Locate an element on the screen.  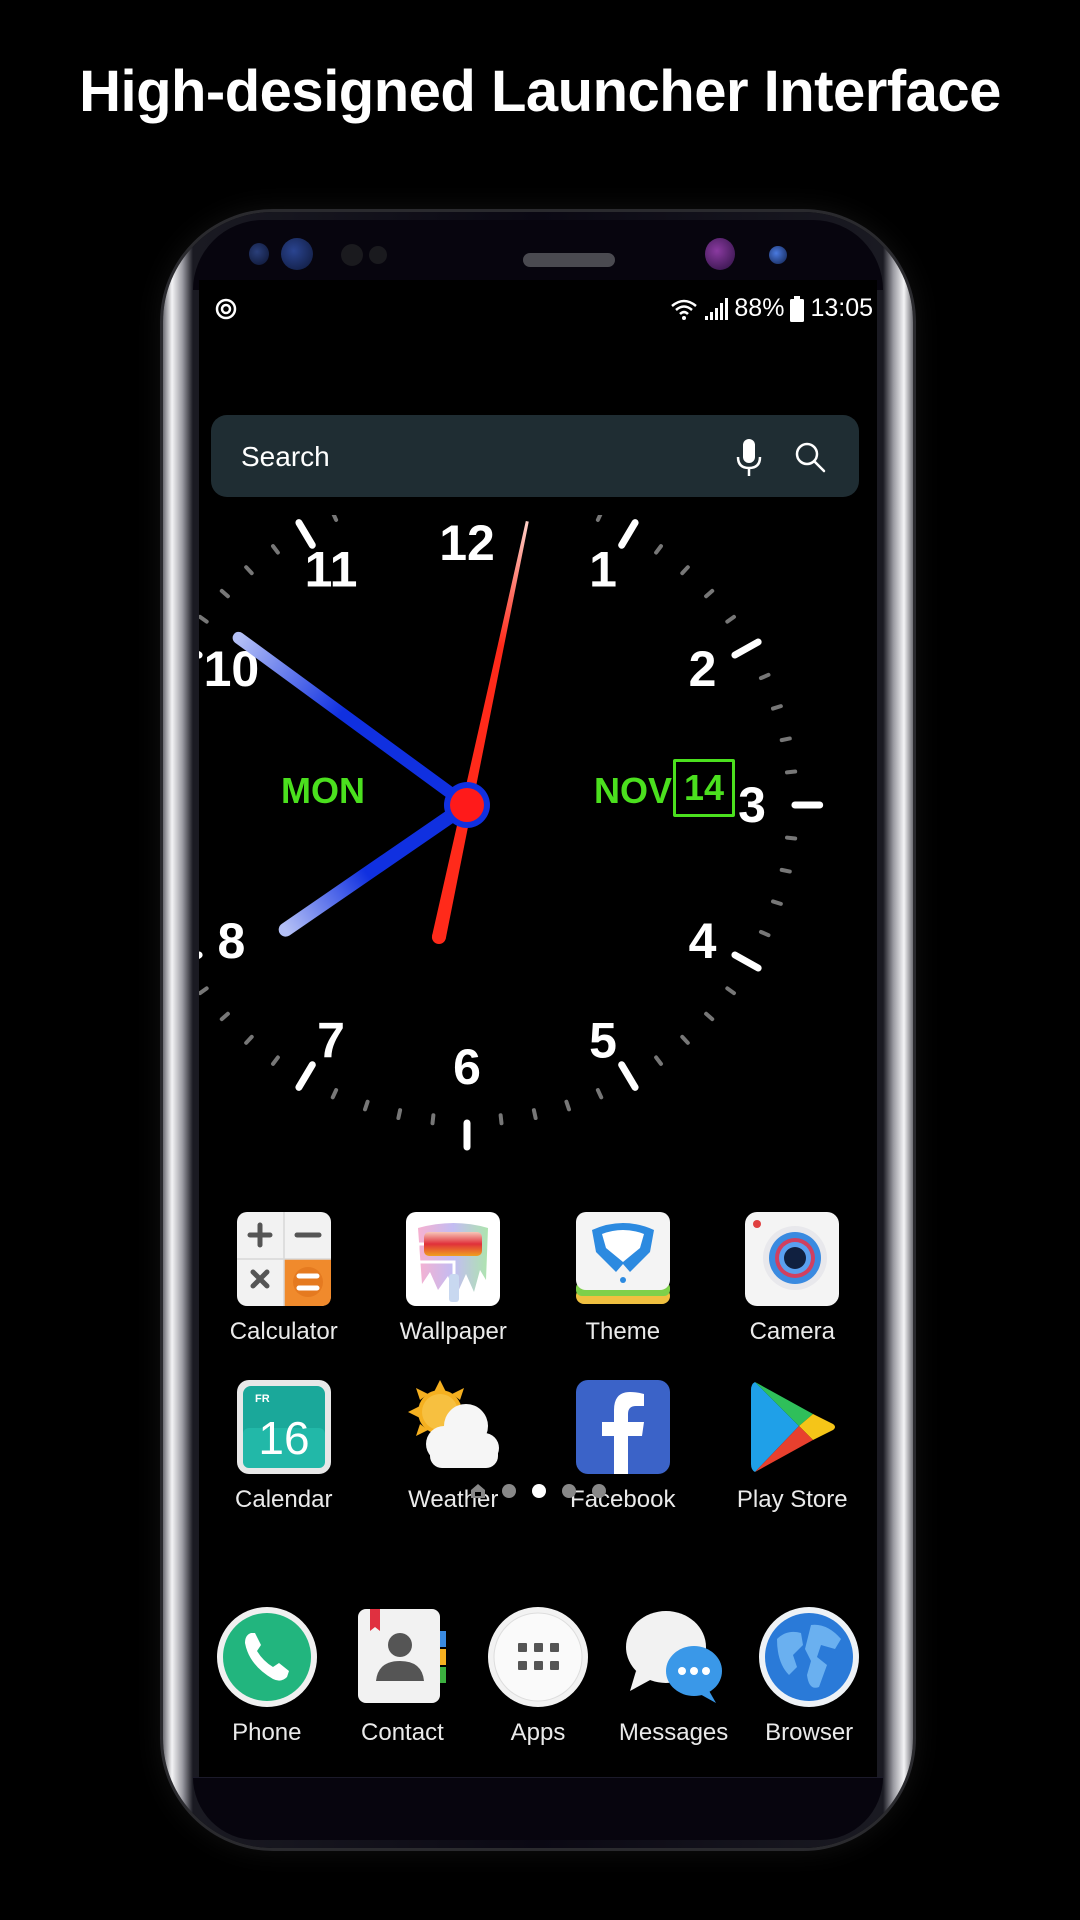
clock-numeral: 2 is located at coordinates (703, 669).